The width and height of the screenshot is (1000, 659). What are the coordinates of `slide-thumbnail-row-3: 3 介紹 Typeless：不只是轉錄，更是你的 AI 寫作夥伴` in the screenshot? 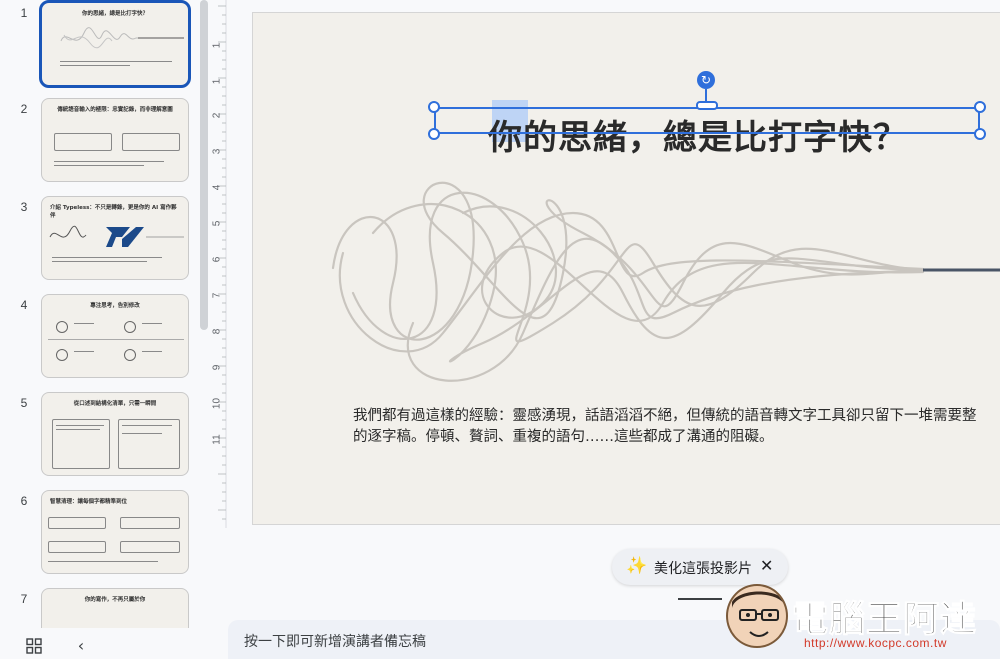 It's located at (100, 240).